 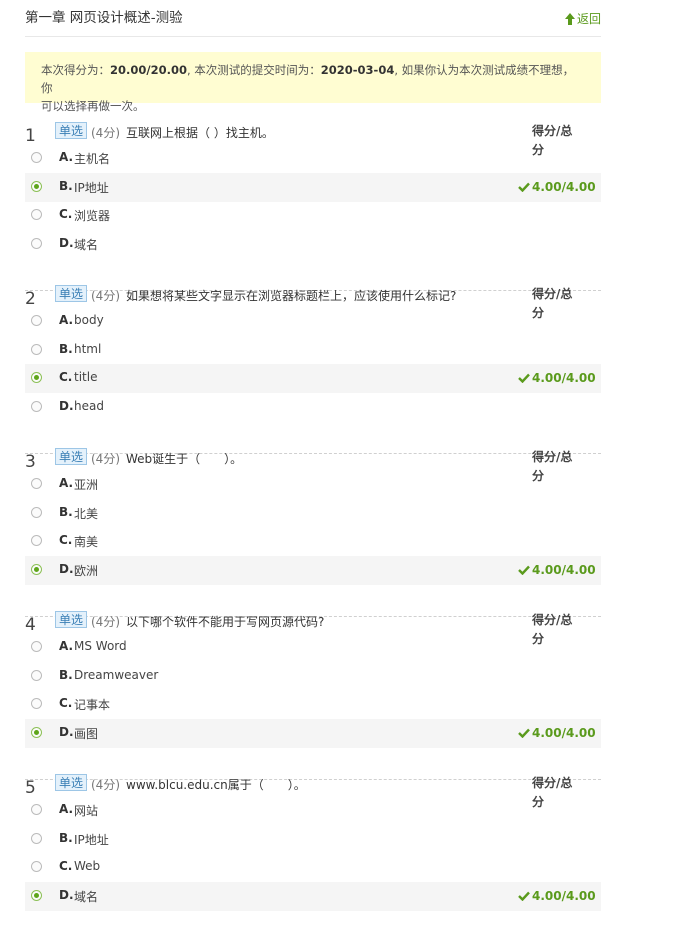 I want to click on answer-option: B. IP地址, so click(x=313, y=839).